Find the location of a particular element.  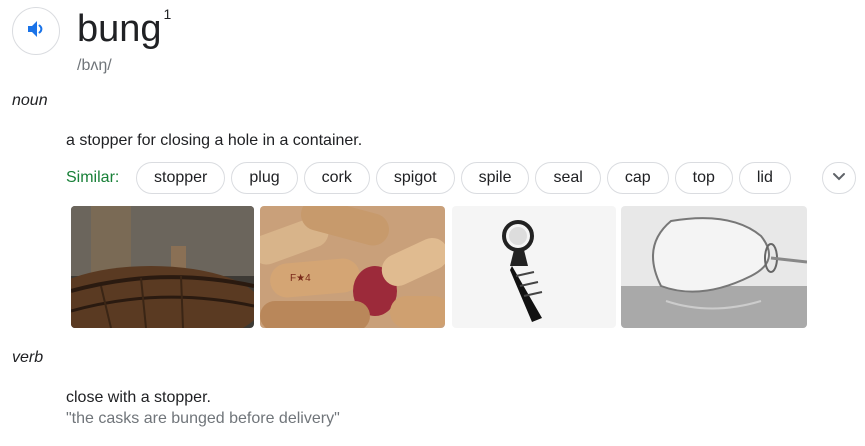

part-of-speech-noun: noun is located at coordinates (30, 100).